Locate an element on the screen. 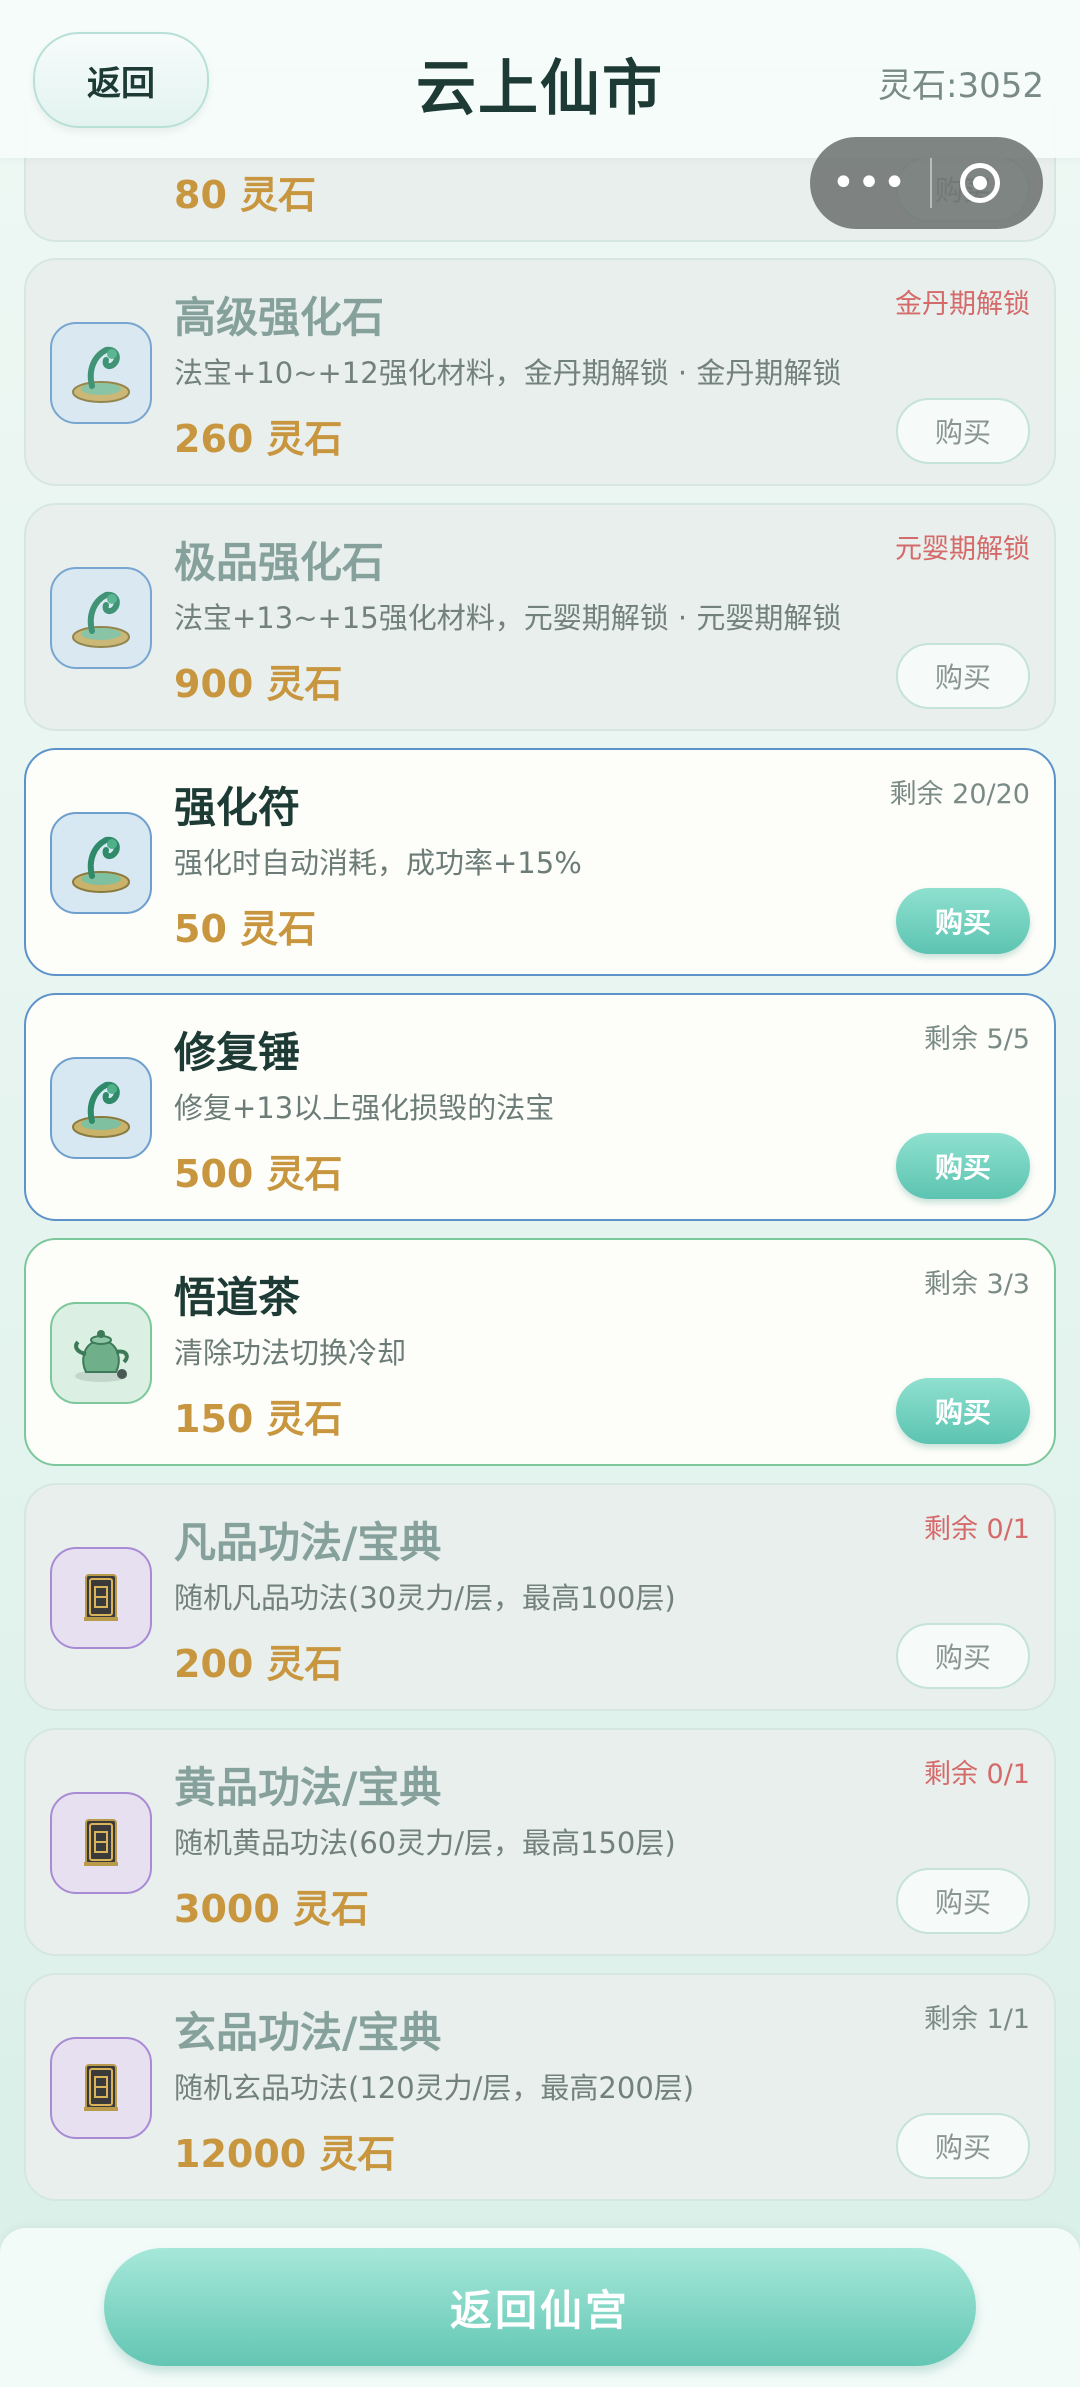  bottom-bar: 返回仙宫 is located at coordinates (540, 2307).